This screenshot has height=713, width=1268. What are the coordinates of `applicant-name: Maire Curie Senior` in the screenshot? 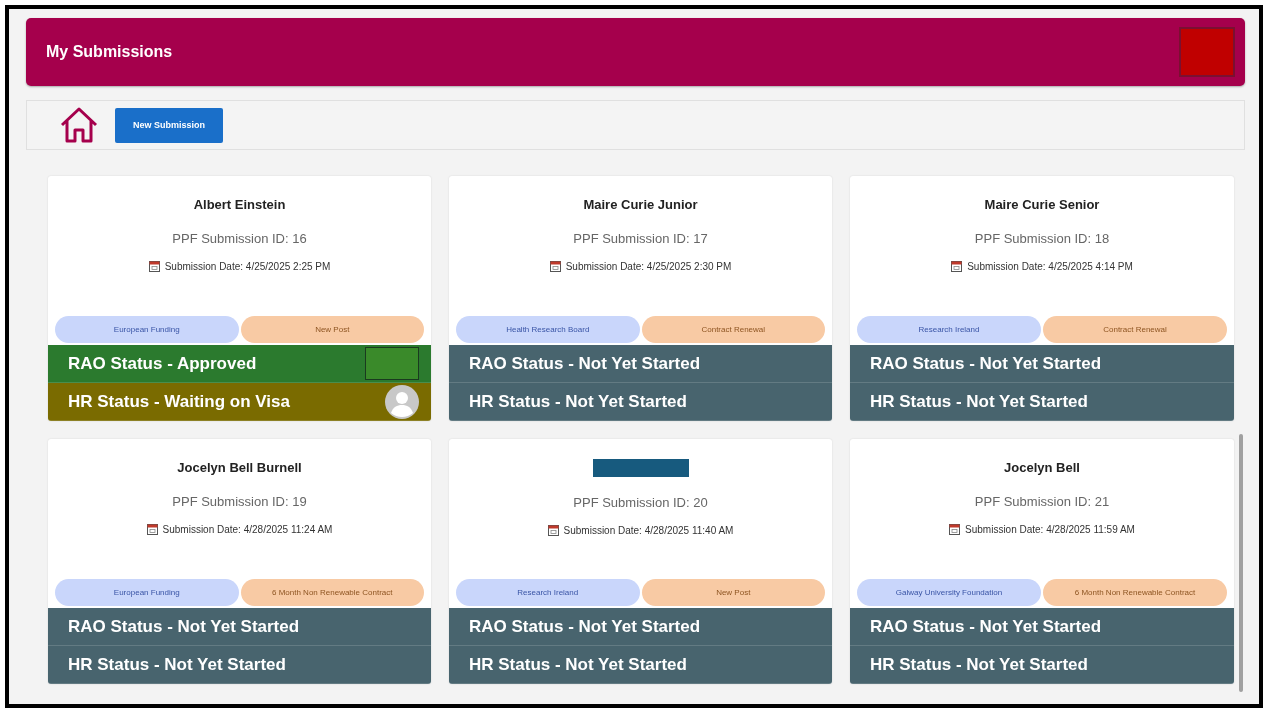 It's located at (1042, 204).